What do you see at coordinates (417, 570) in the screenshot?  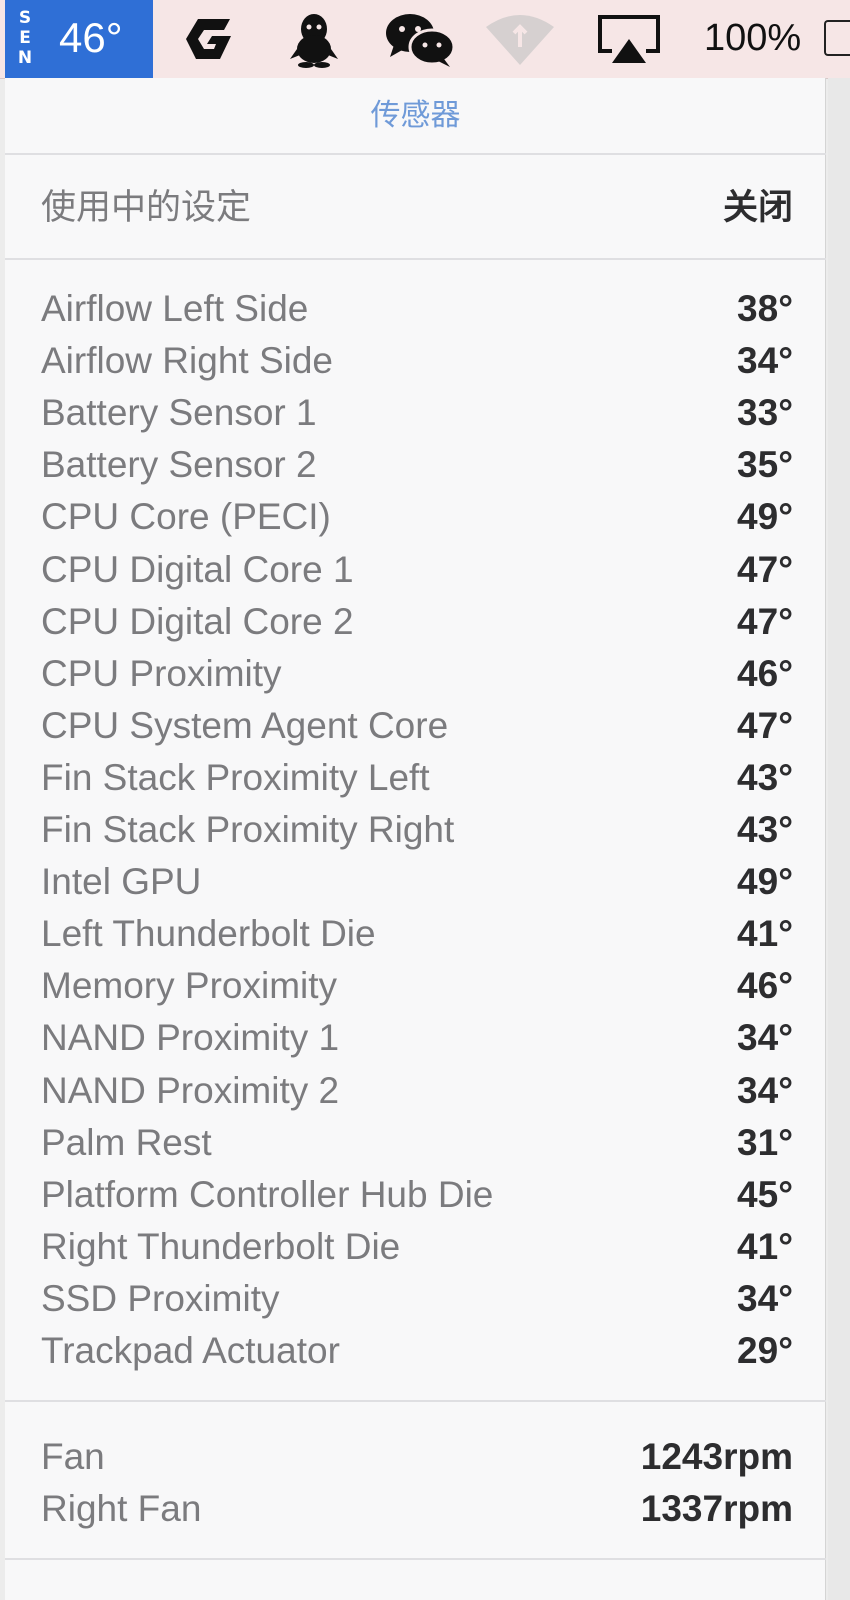 I see `sensor-row: CPU Digital Core 1 47°` at bounding box center [417, 570].